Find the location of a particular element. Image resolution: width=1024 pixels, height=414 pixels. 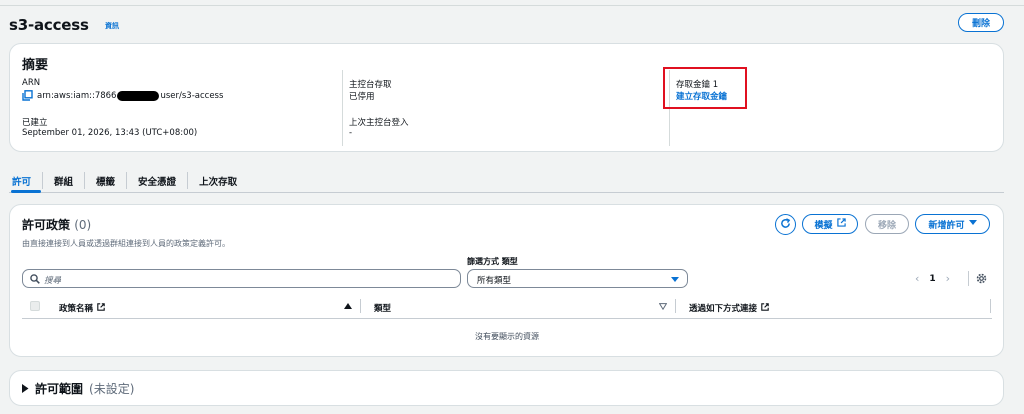

tab-permissions: 許可 is located at coordinates (27, 180).